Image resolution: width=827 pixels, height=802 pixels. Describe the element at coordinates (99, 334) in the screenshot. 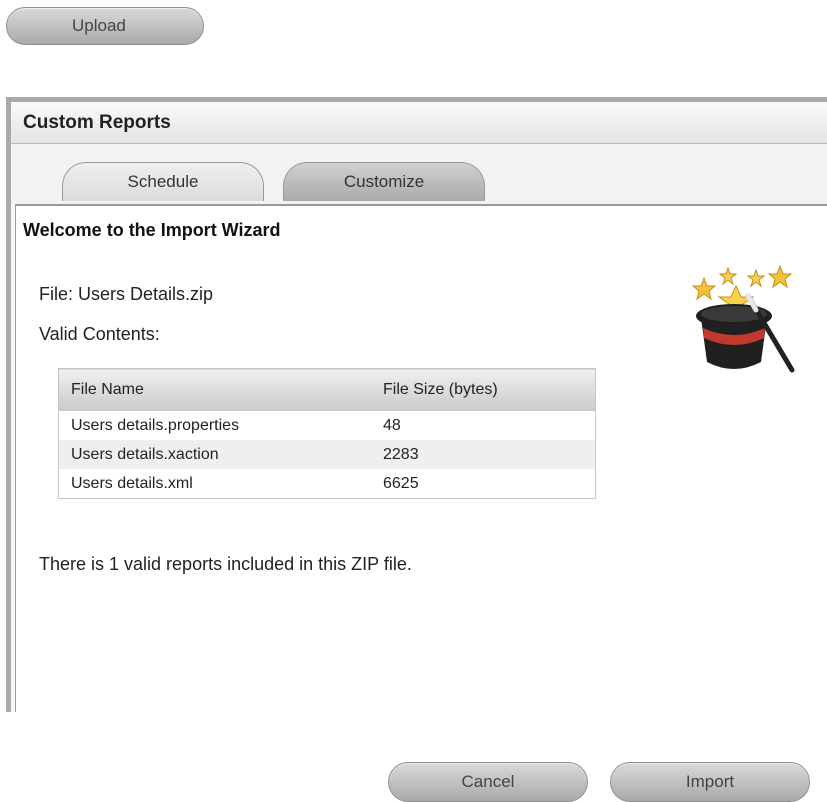

I see `valid-contents-label: Valid Contents:` at that location.